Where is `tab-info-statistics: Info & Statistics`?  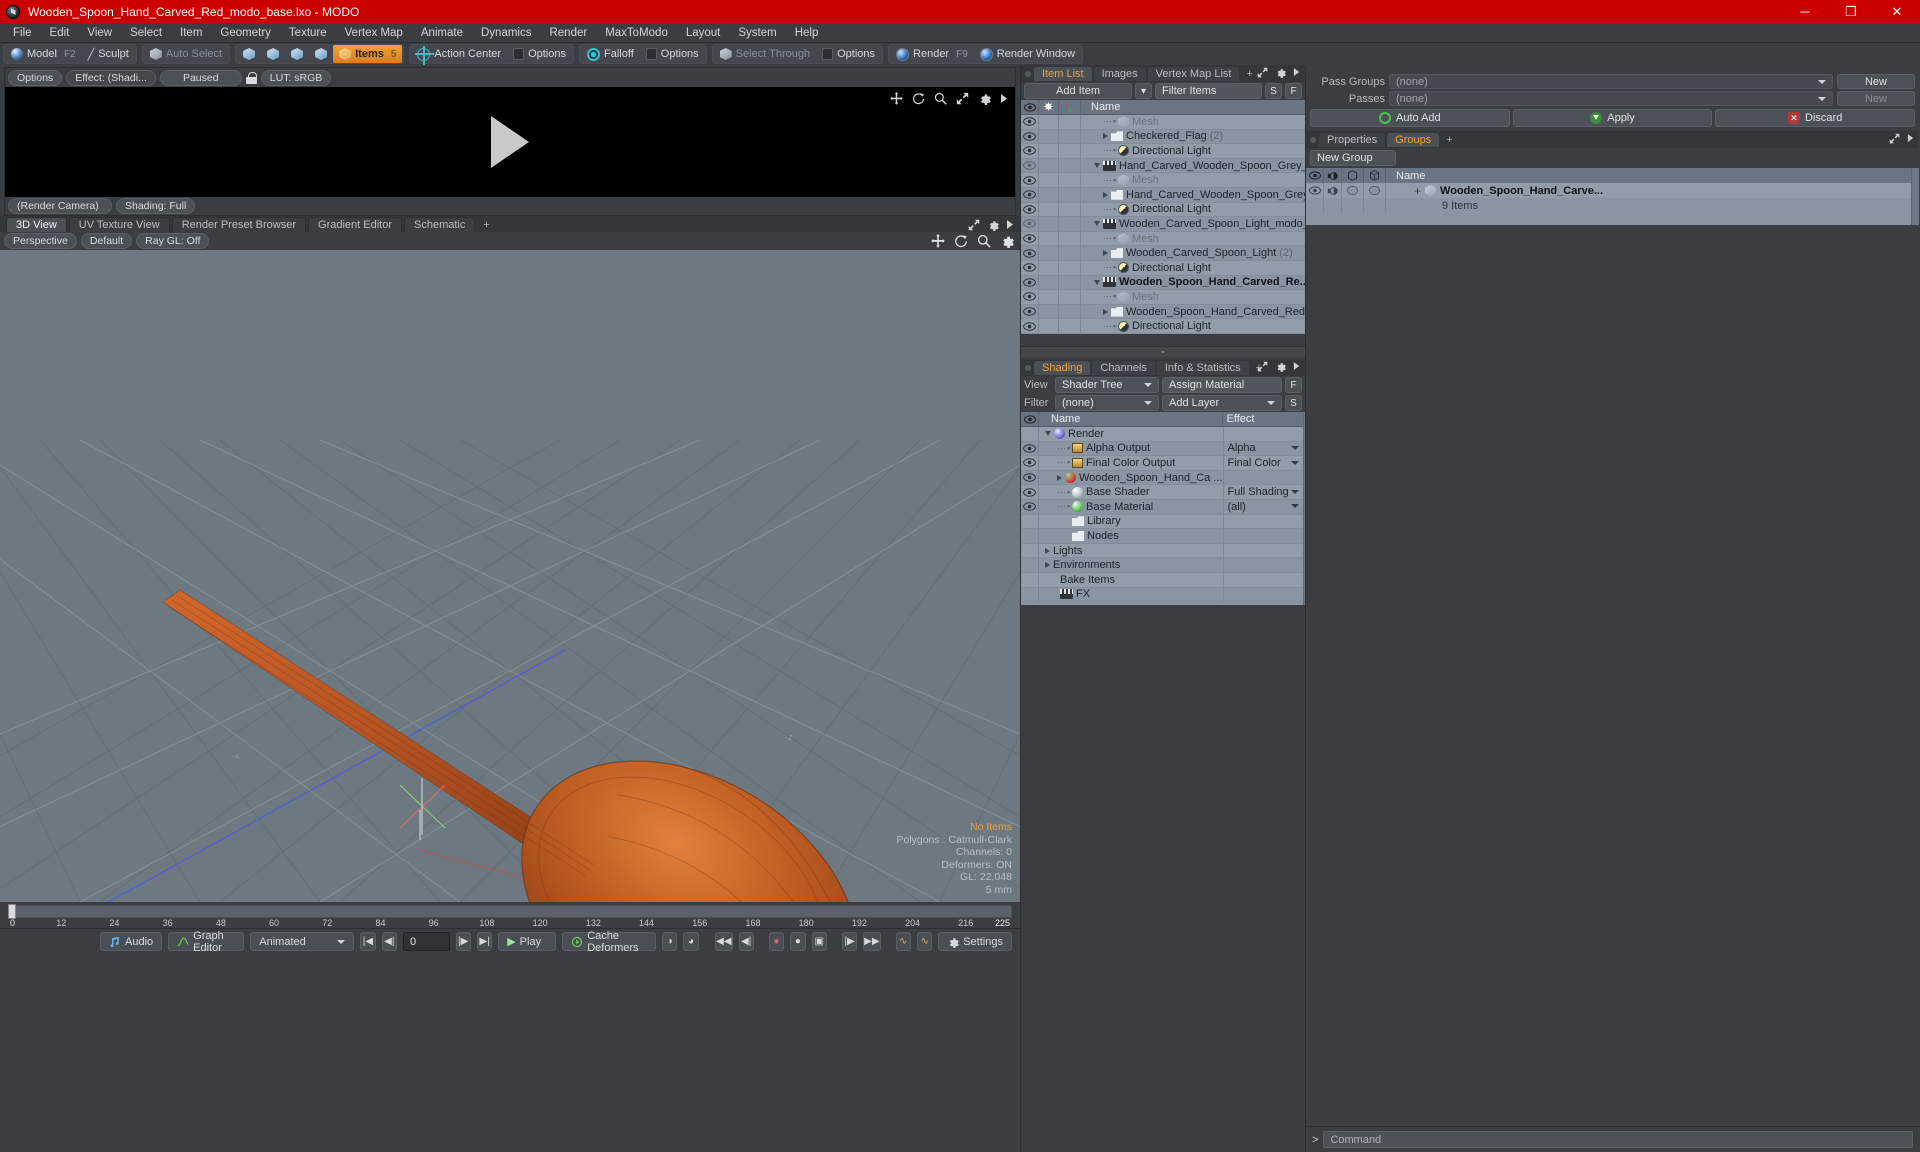
tab-info-statistics: Info & Statistics is located at coordinates (1202, 367).